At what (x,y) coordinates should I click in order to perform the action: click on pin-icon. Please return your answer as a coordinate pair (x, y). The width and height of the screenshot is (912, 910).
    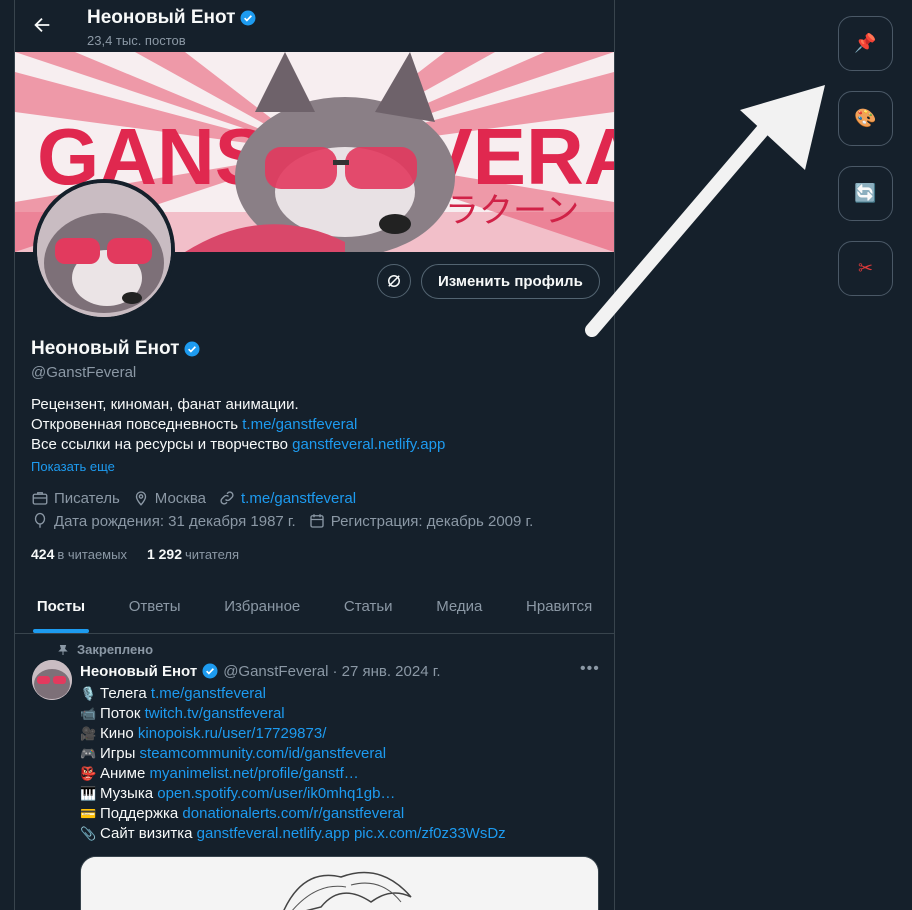
    Looking at the image, I should click on (63, 649).